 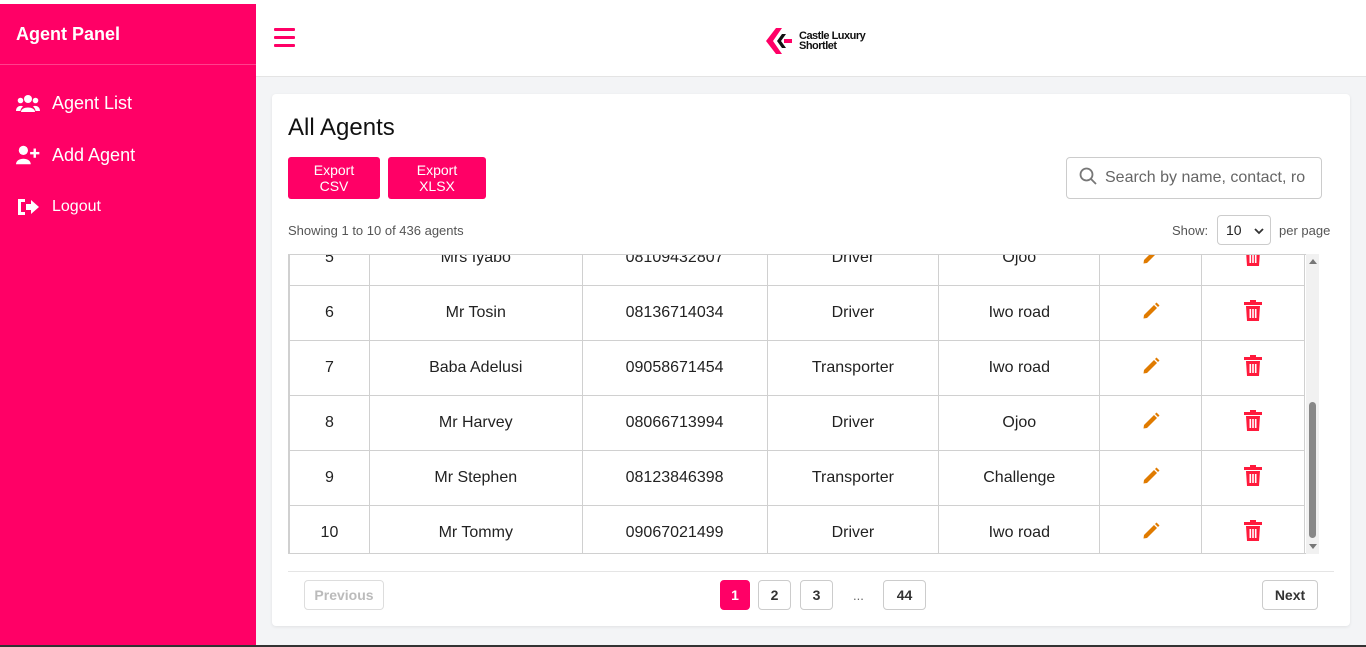 I want to click on cell-num: 9, so click(x=329, y=478).